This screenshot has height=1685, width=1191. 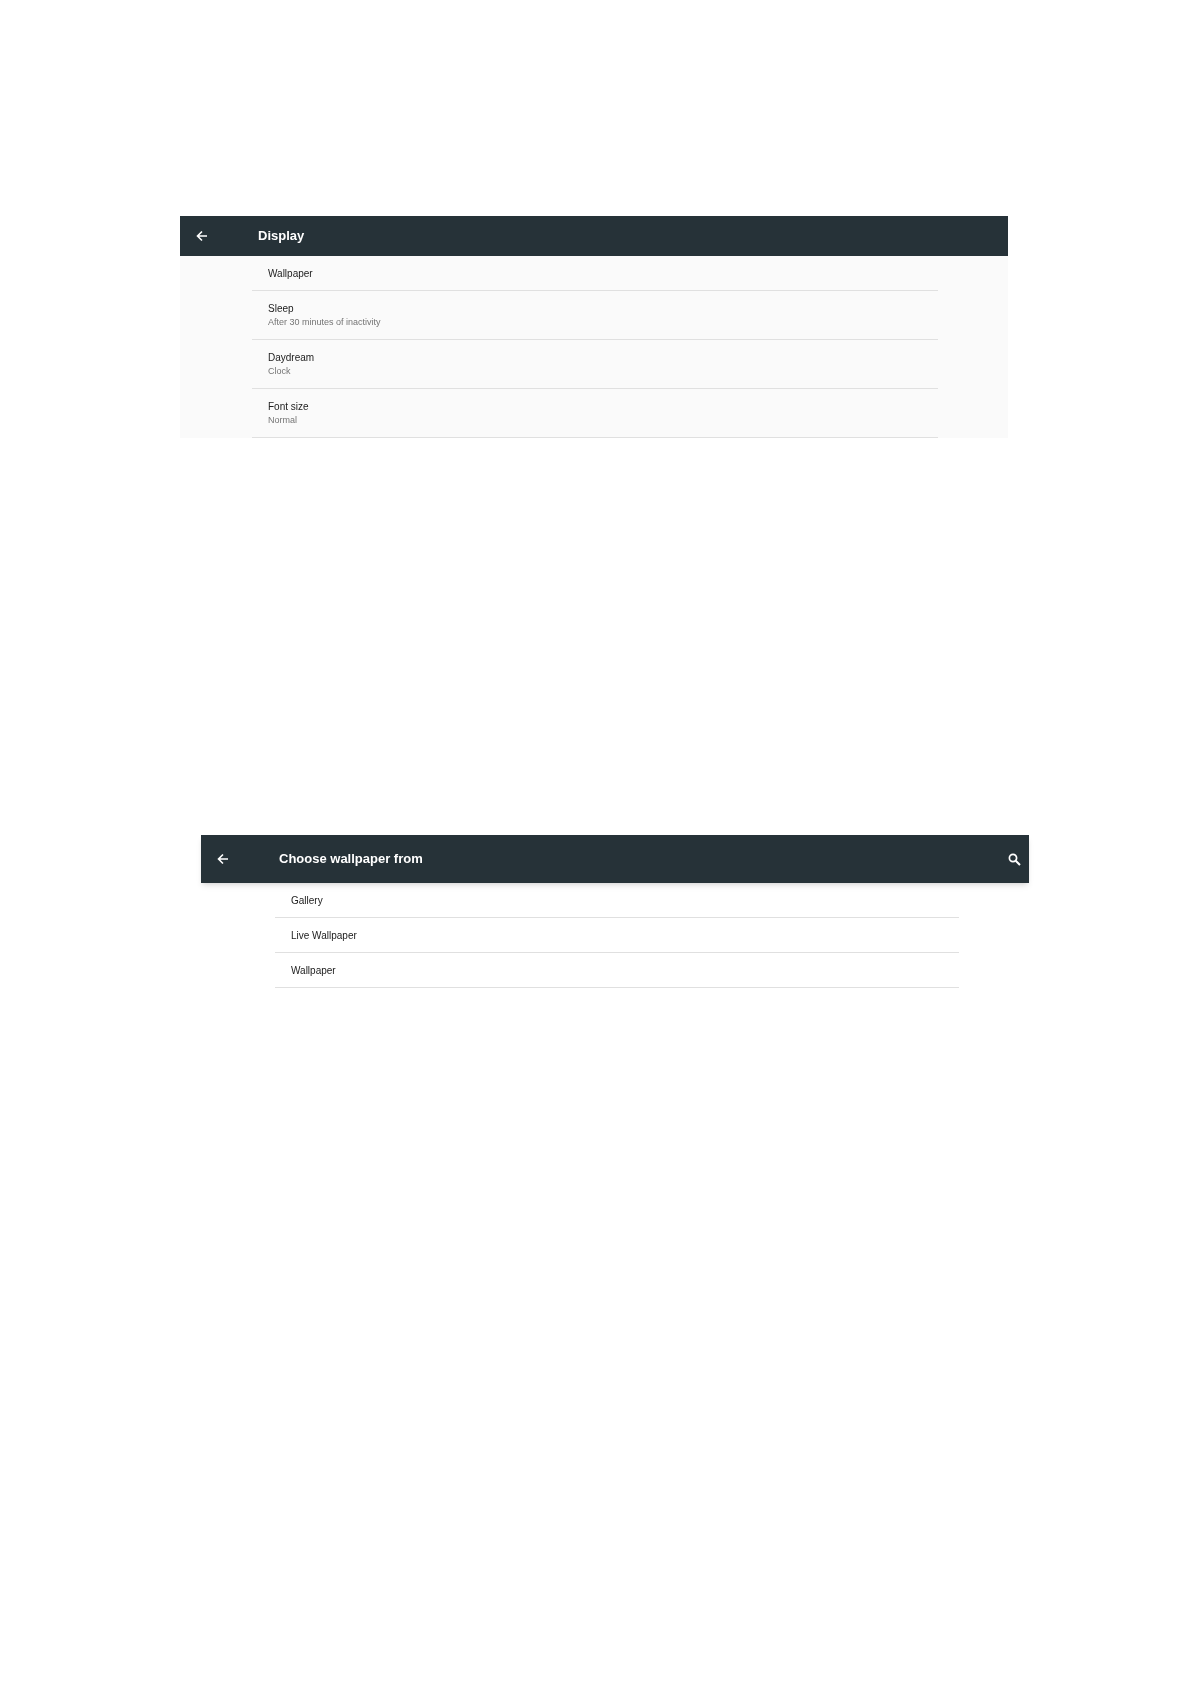 What do you see at coordinates (595, 315) in the screenshot?
I see `settings-item: Sleep After 30 minutes of inactivity` at bounding box center [595, 315].